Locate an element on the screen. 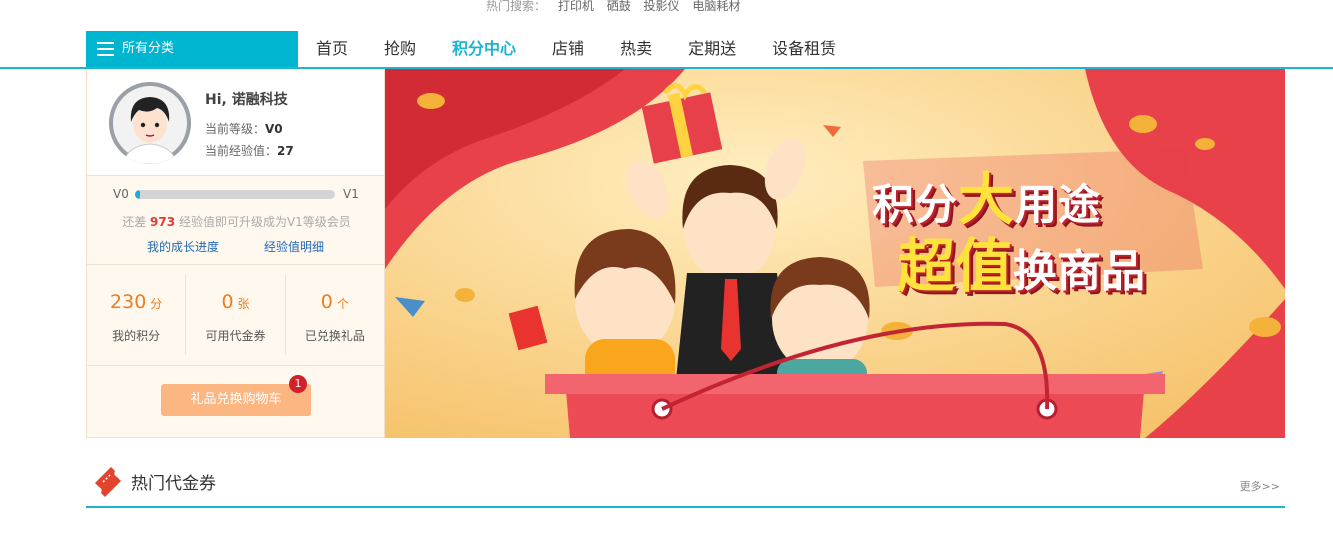  section-title: 热门代金券 is located at coordinates (173, 484).